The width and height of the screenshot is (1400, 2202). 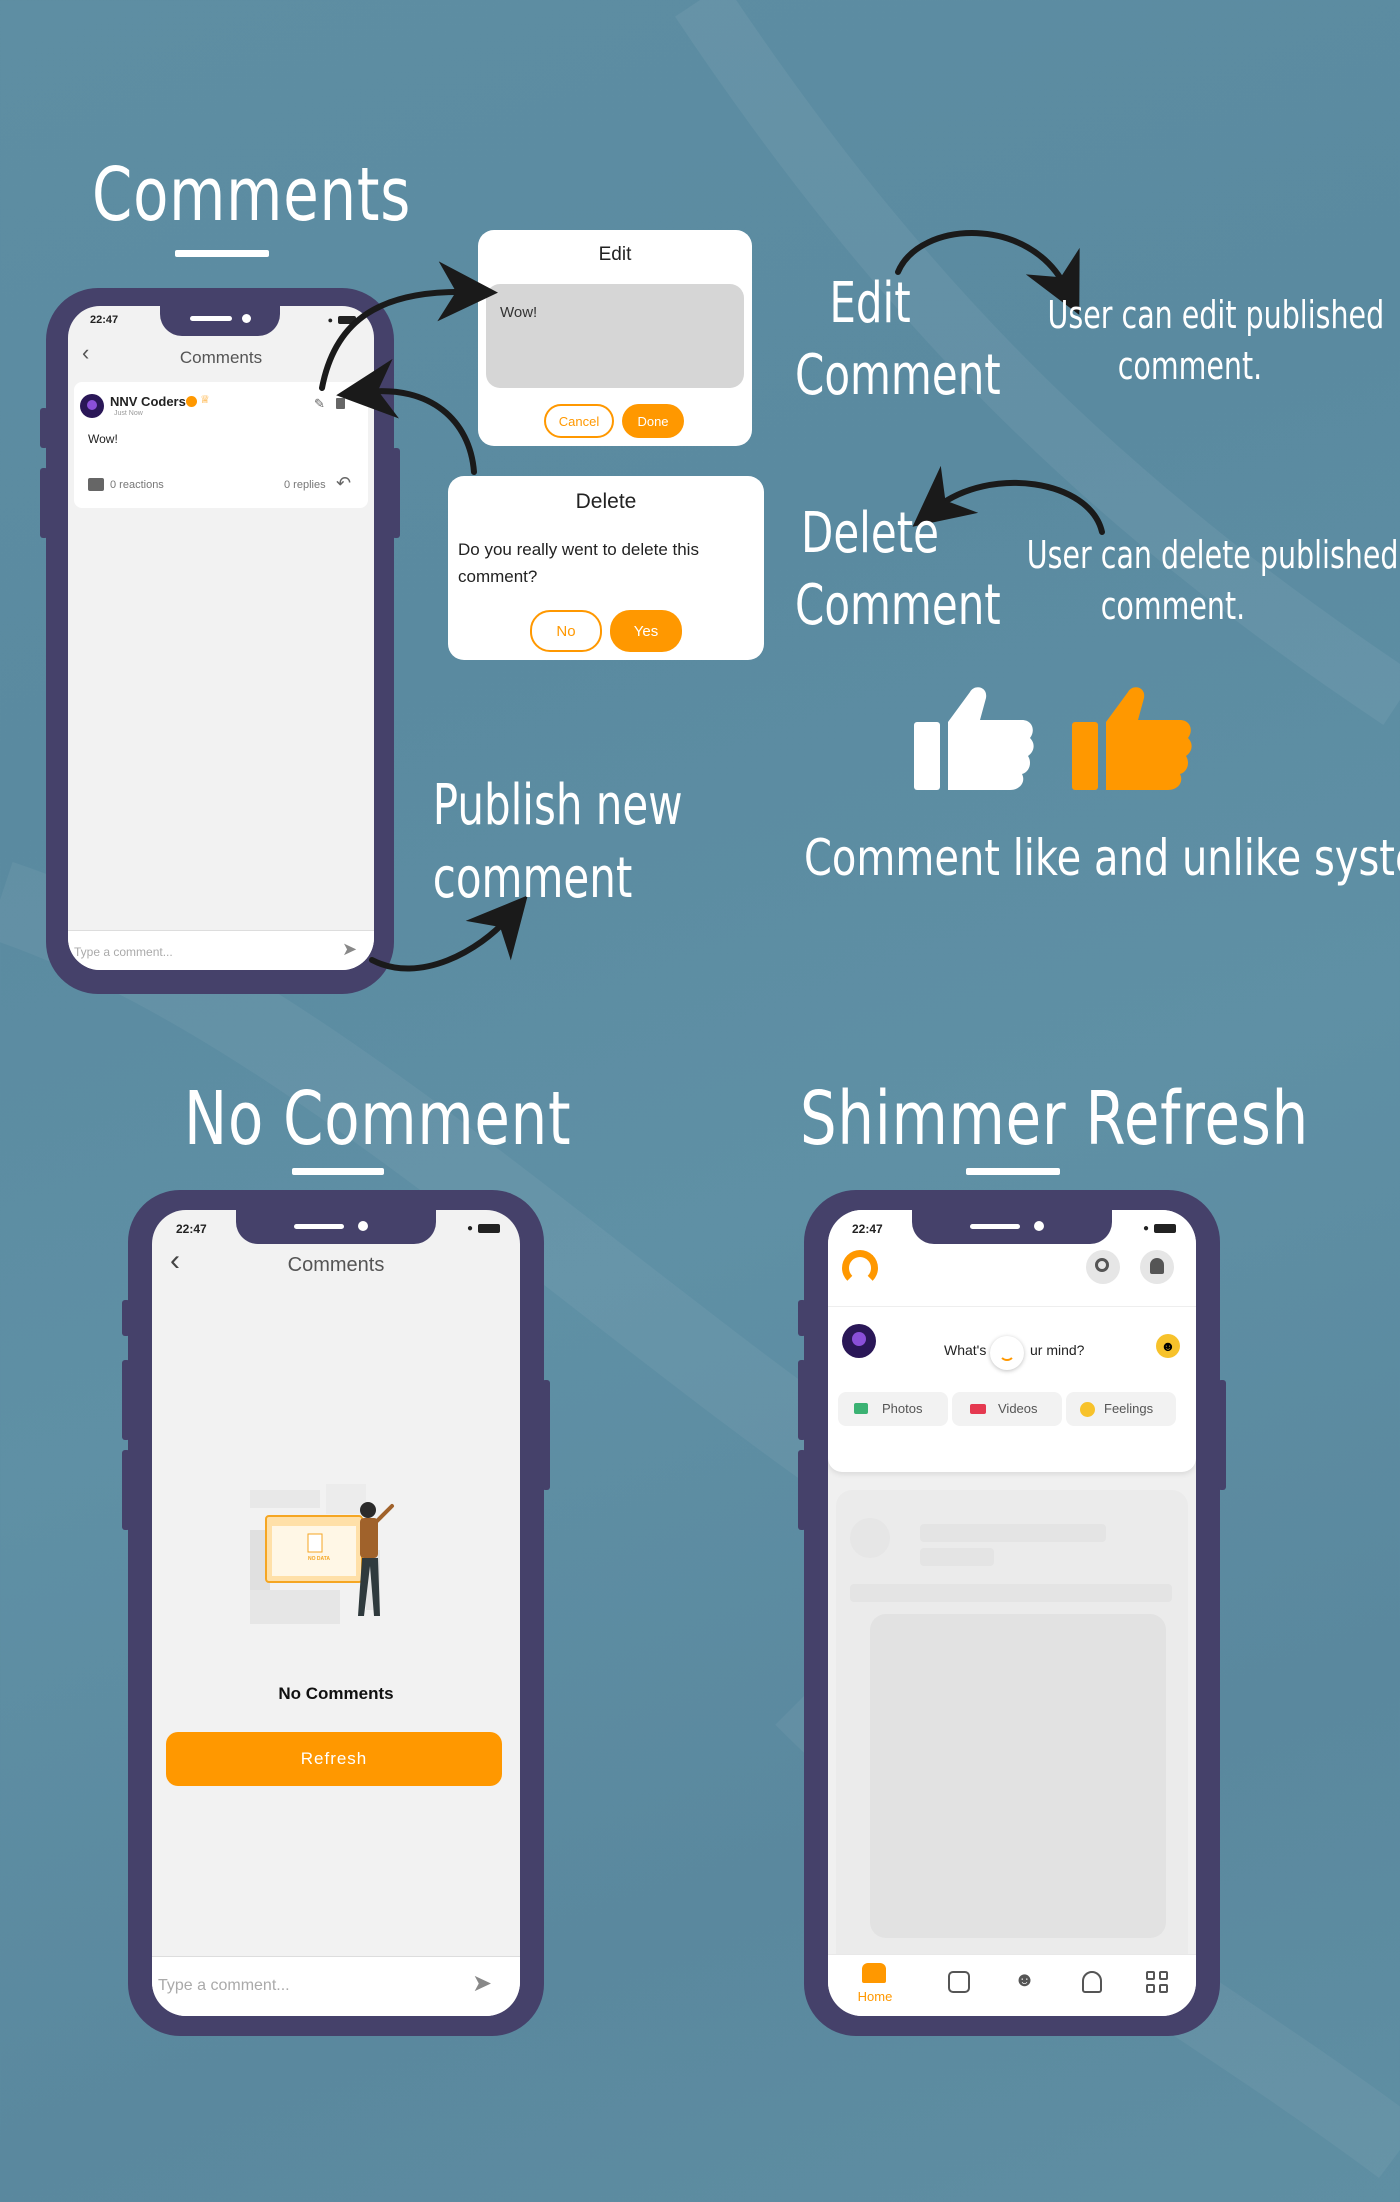 What do you see at coordinates (1092, 1982) in the screenshot?
I see `nav-bell-icon` at bounding box center [1092, 1982].